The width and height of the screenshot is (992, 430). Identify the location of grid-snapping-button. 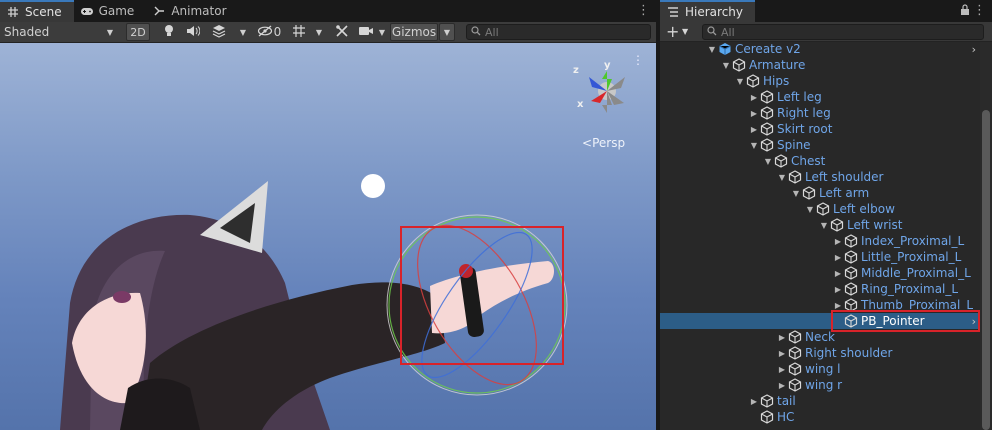
(299, 32).